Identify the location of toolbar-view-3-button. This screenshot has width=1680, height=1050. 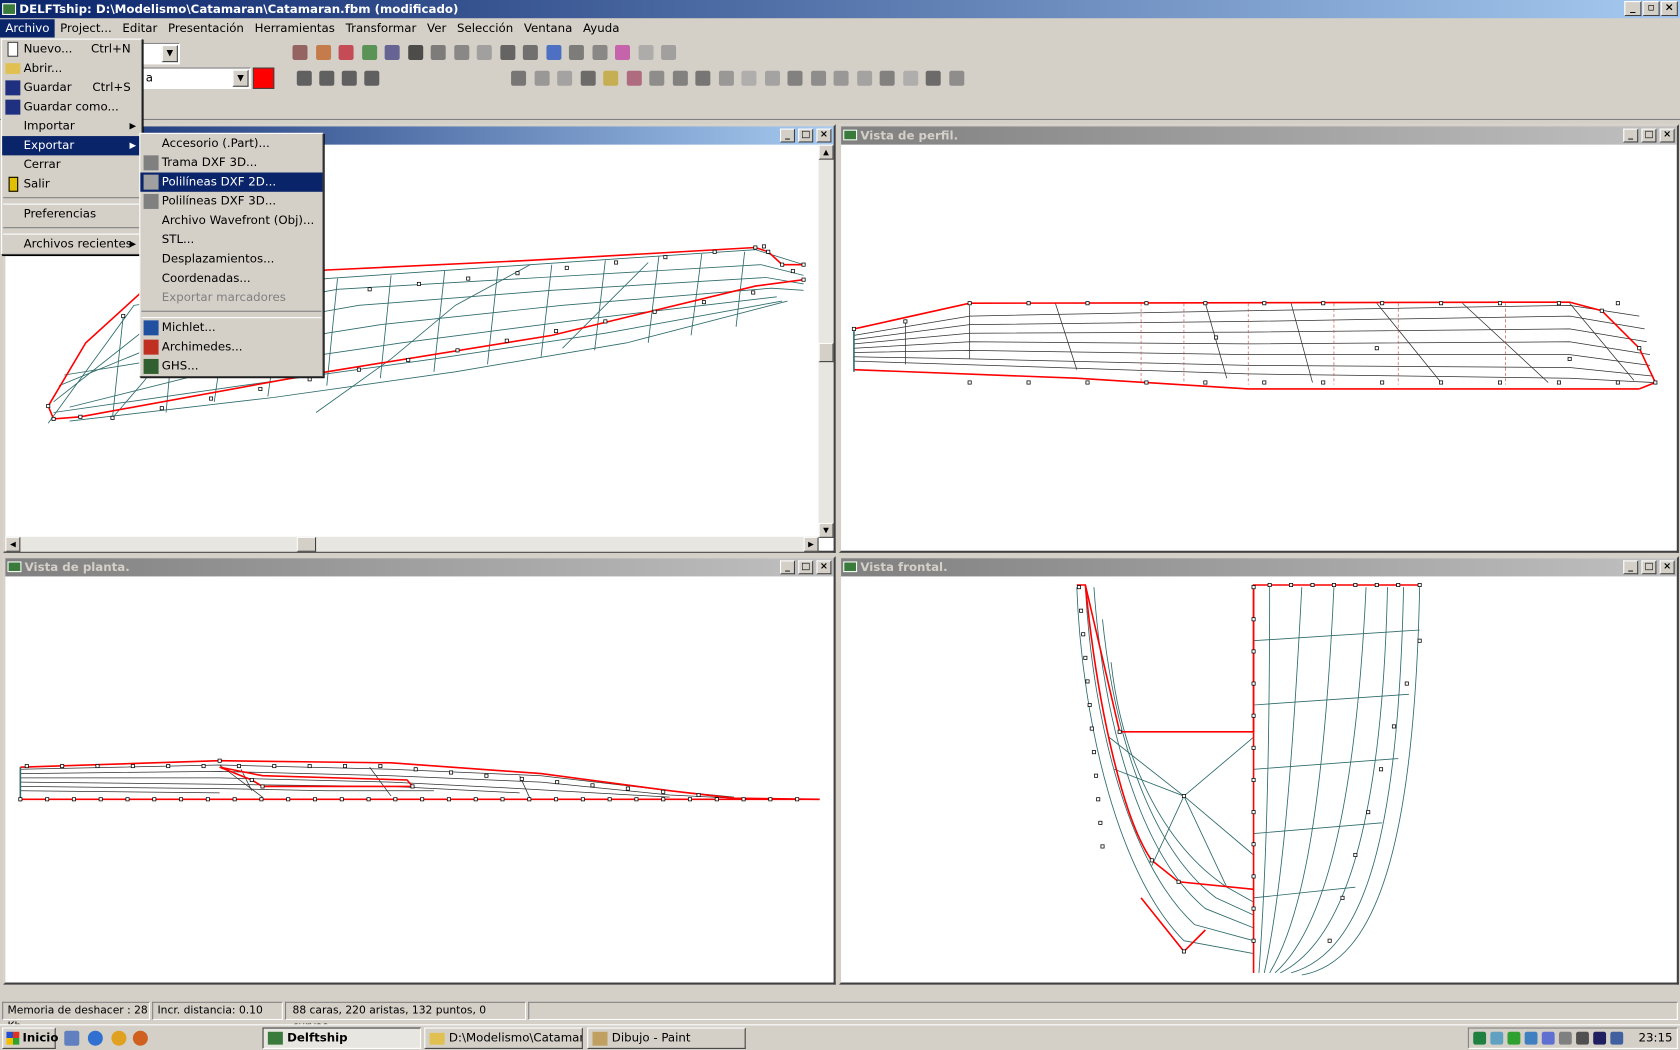
(349, 78).